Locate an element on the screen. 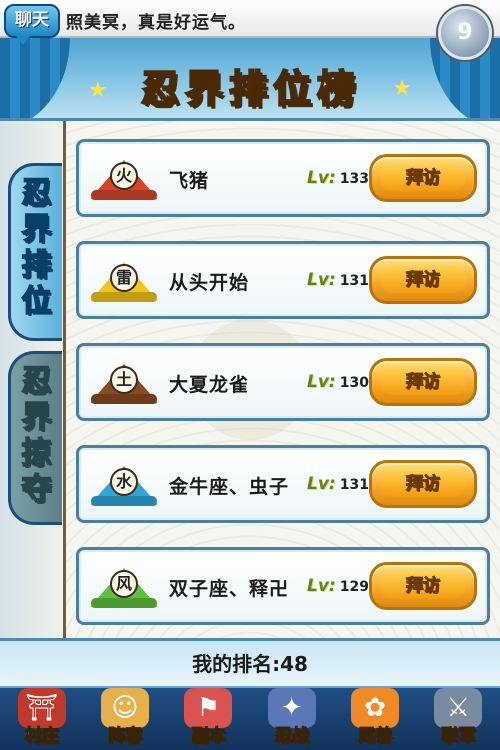 The height and width of the screenshot is (750, 500). ranking-row: 火 飞猪 Lv: 133 拜访 is located at coordinates (283, 178).